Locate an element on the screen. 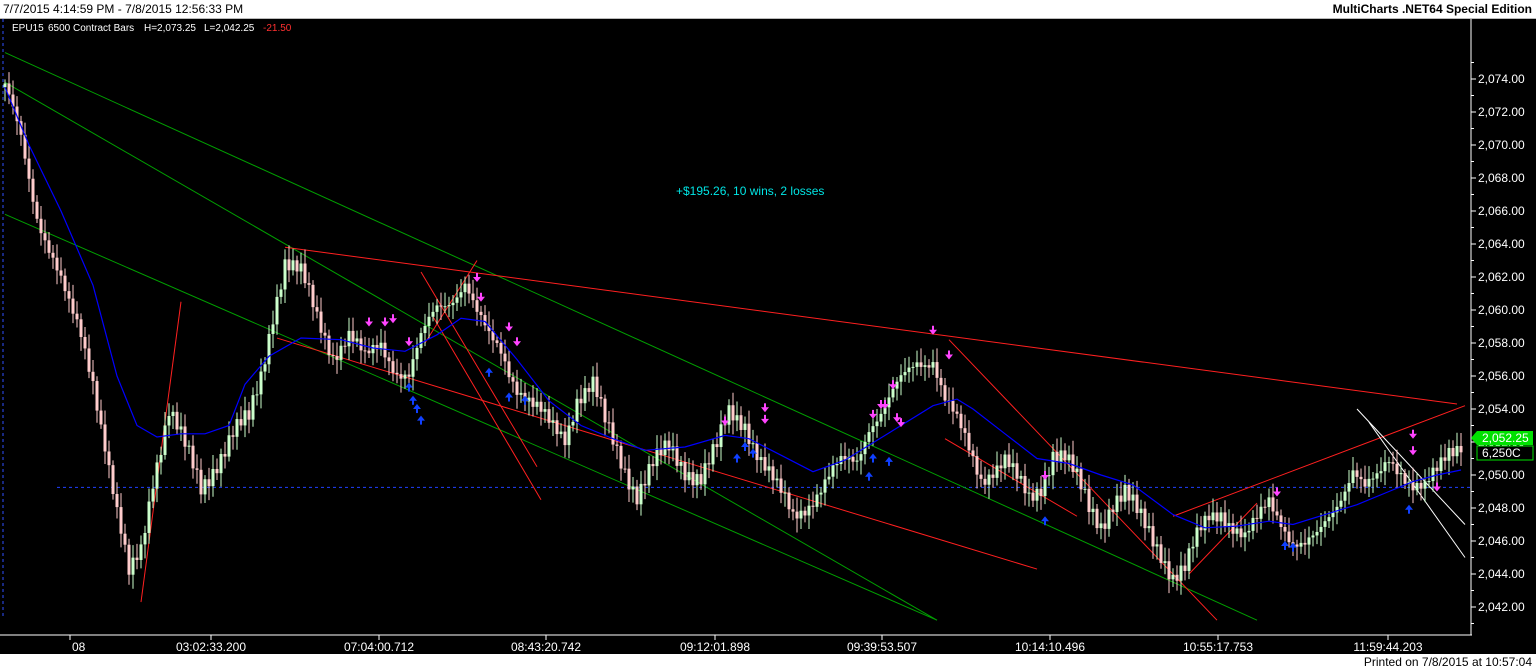 This screenshot has width=1536, height=670. time-tick-label: 03:02:33.200 is located at coordinates (211, 647).